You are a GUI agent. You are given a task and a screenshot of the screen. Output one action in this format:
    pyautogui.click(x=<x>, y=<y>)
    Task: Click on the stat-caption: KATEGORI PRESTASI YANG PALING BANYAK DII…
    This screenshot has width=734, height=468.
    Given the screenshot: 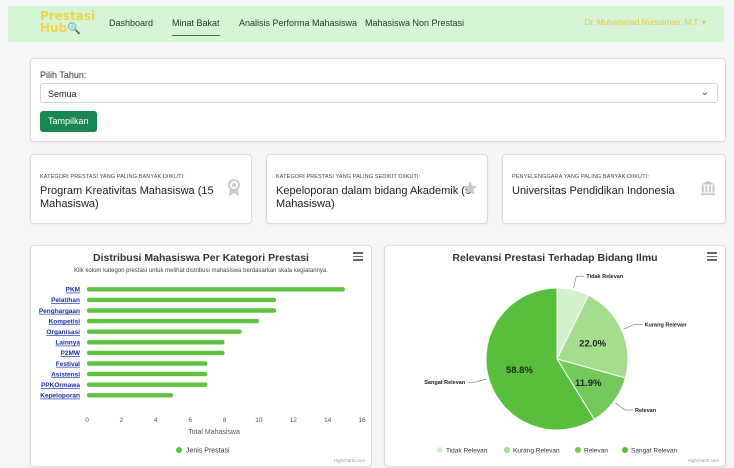 What is the action you would take?
    pyautogui.click(x=112, y=177)
    